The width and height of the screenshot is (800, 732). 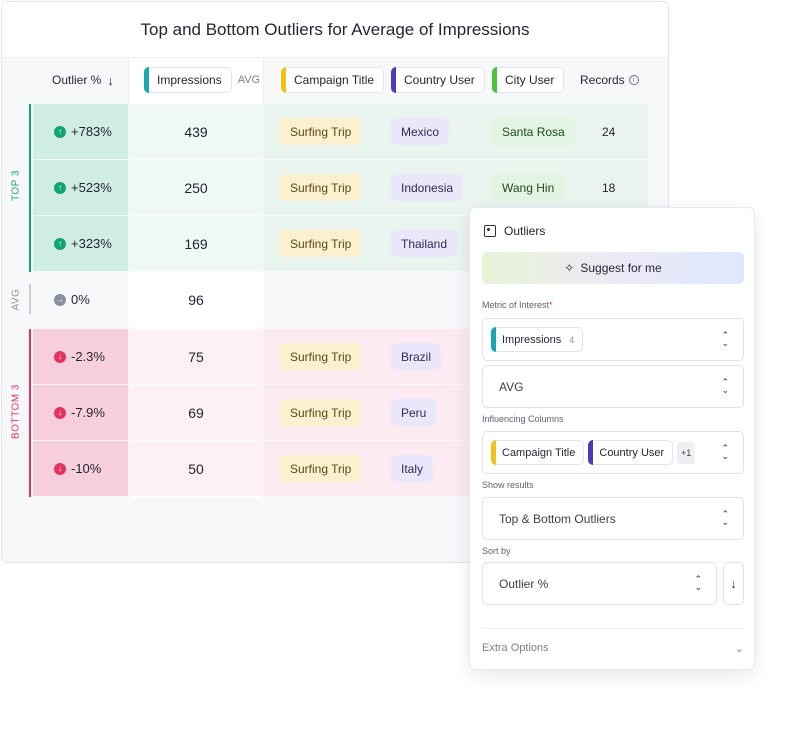 I want to click on required-marker: *, so click(x=551, y=305).